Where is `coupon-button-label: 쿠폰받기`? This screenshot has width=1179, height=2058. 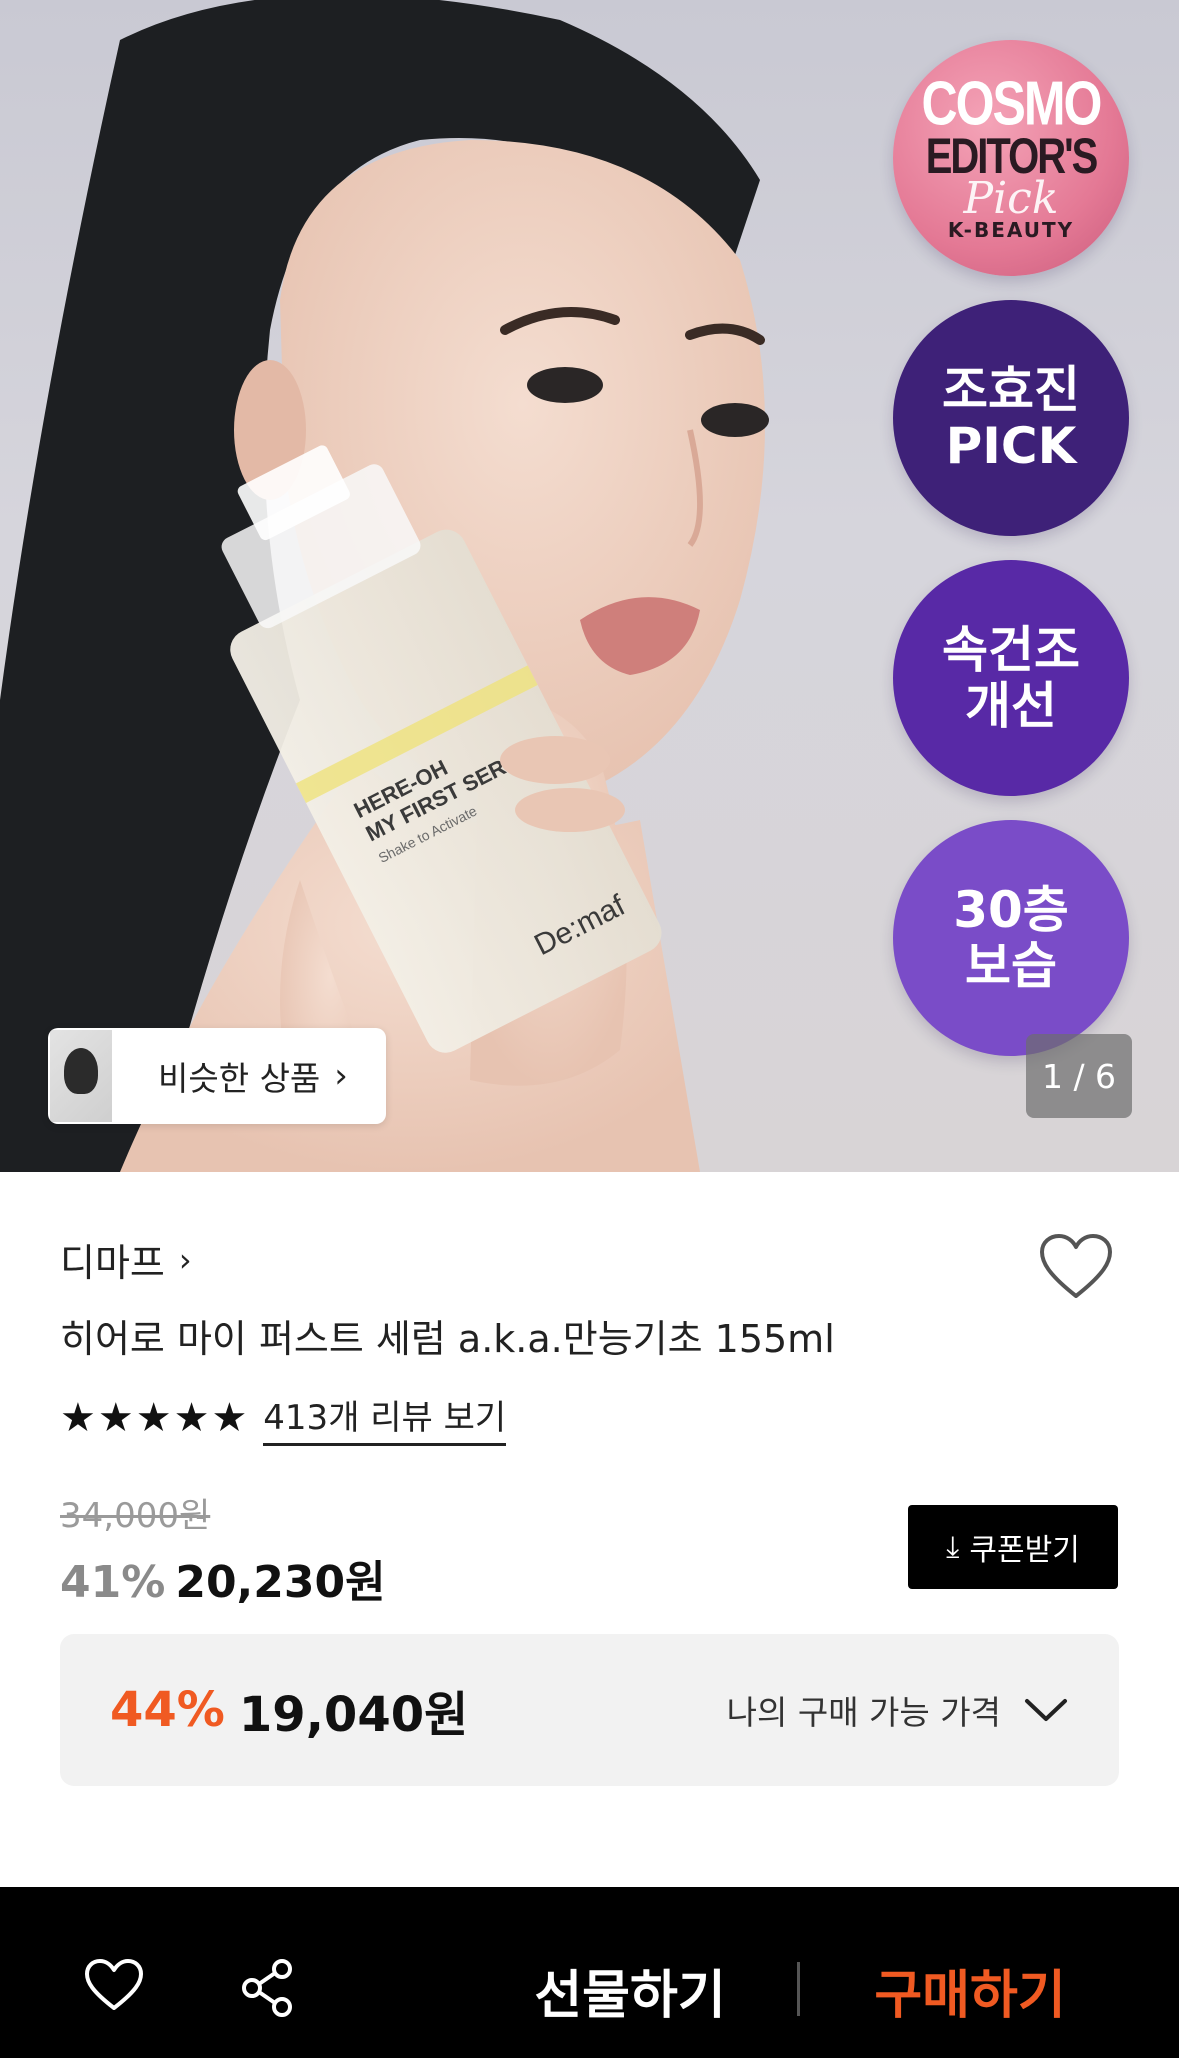
coupon-button-label: 쿠폰받기 is located at coordinates (1024, 1550).